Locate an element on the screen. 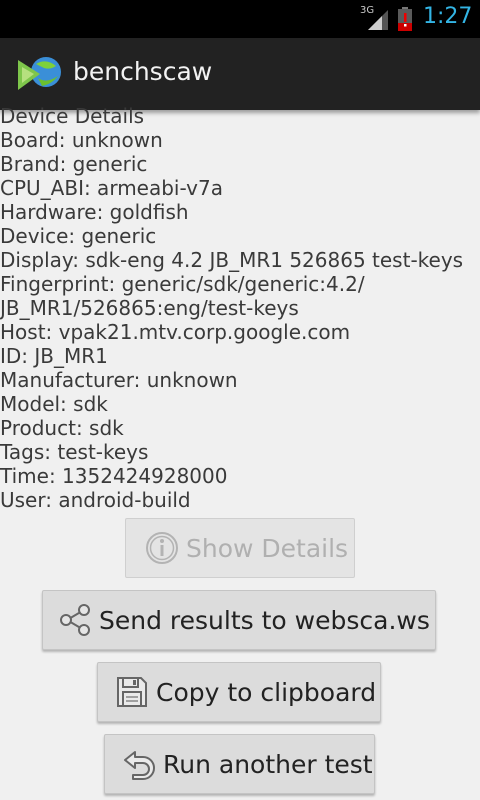  detail-host: Host: vpak21.mtv.corp.google.com is located at coordinates (175, 332).